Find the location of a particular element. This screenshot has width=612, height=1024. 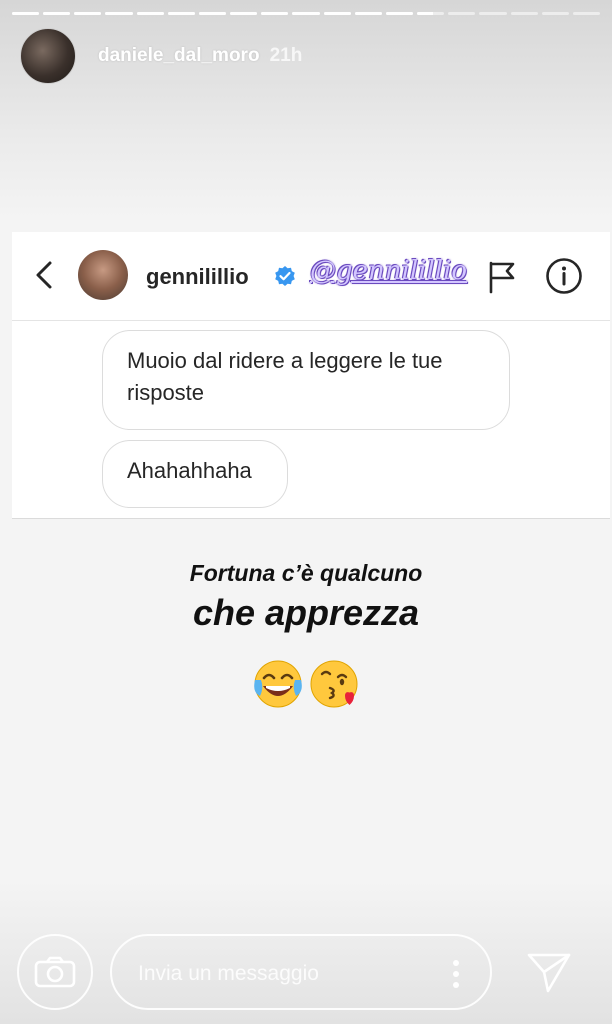

camera-button is located at coordinates (55, 972).